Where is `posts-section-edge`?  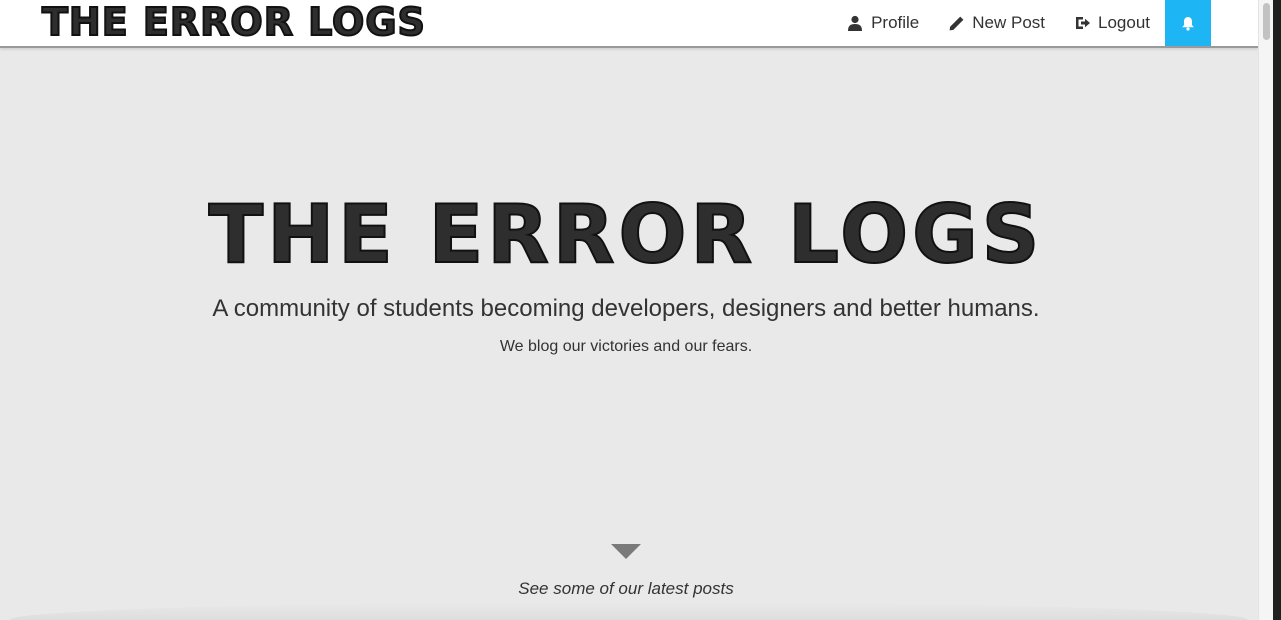 posts-section-edge is located at coordinates (629, 611).